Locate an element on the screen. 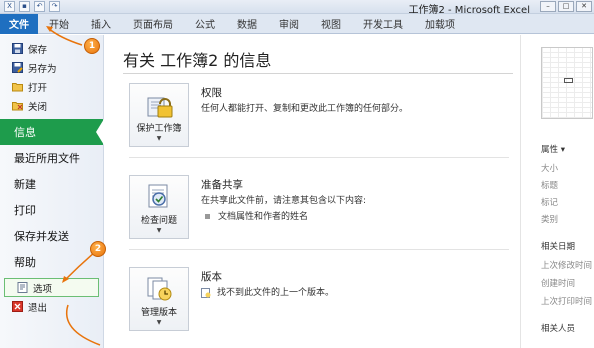 The image size is (594, 348). nav-options-label: 选项 is located at coordinates (43, 289).